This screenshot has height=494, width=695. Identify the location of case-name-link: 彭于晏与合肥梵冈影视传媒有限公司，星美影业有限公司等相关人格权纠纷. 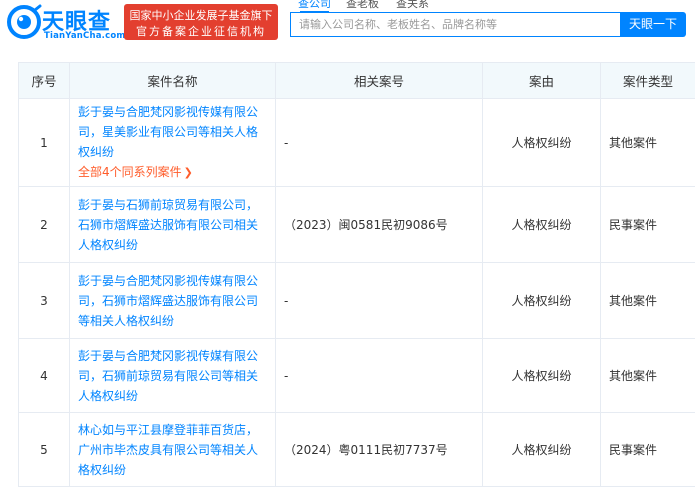
(168, 132).